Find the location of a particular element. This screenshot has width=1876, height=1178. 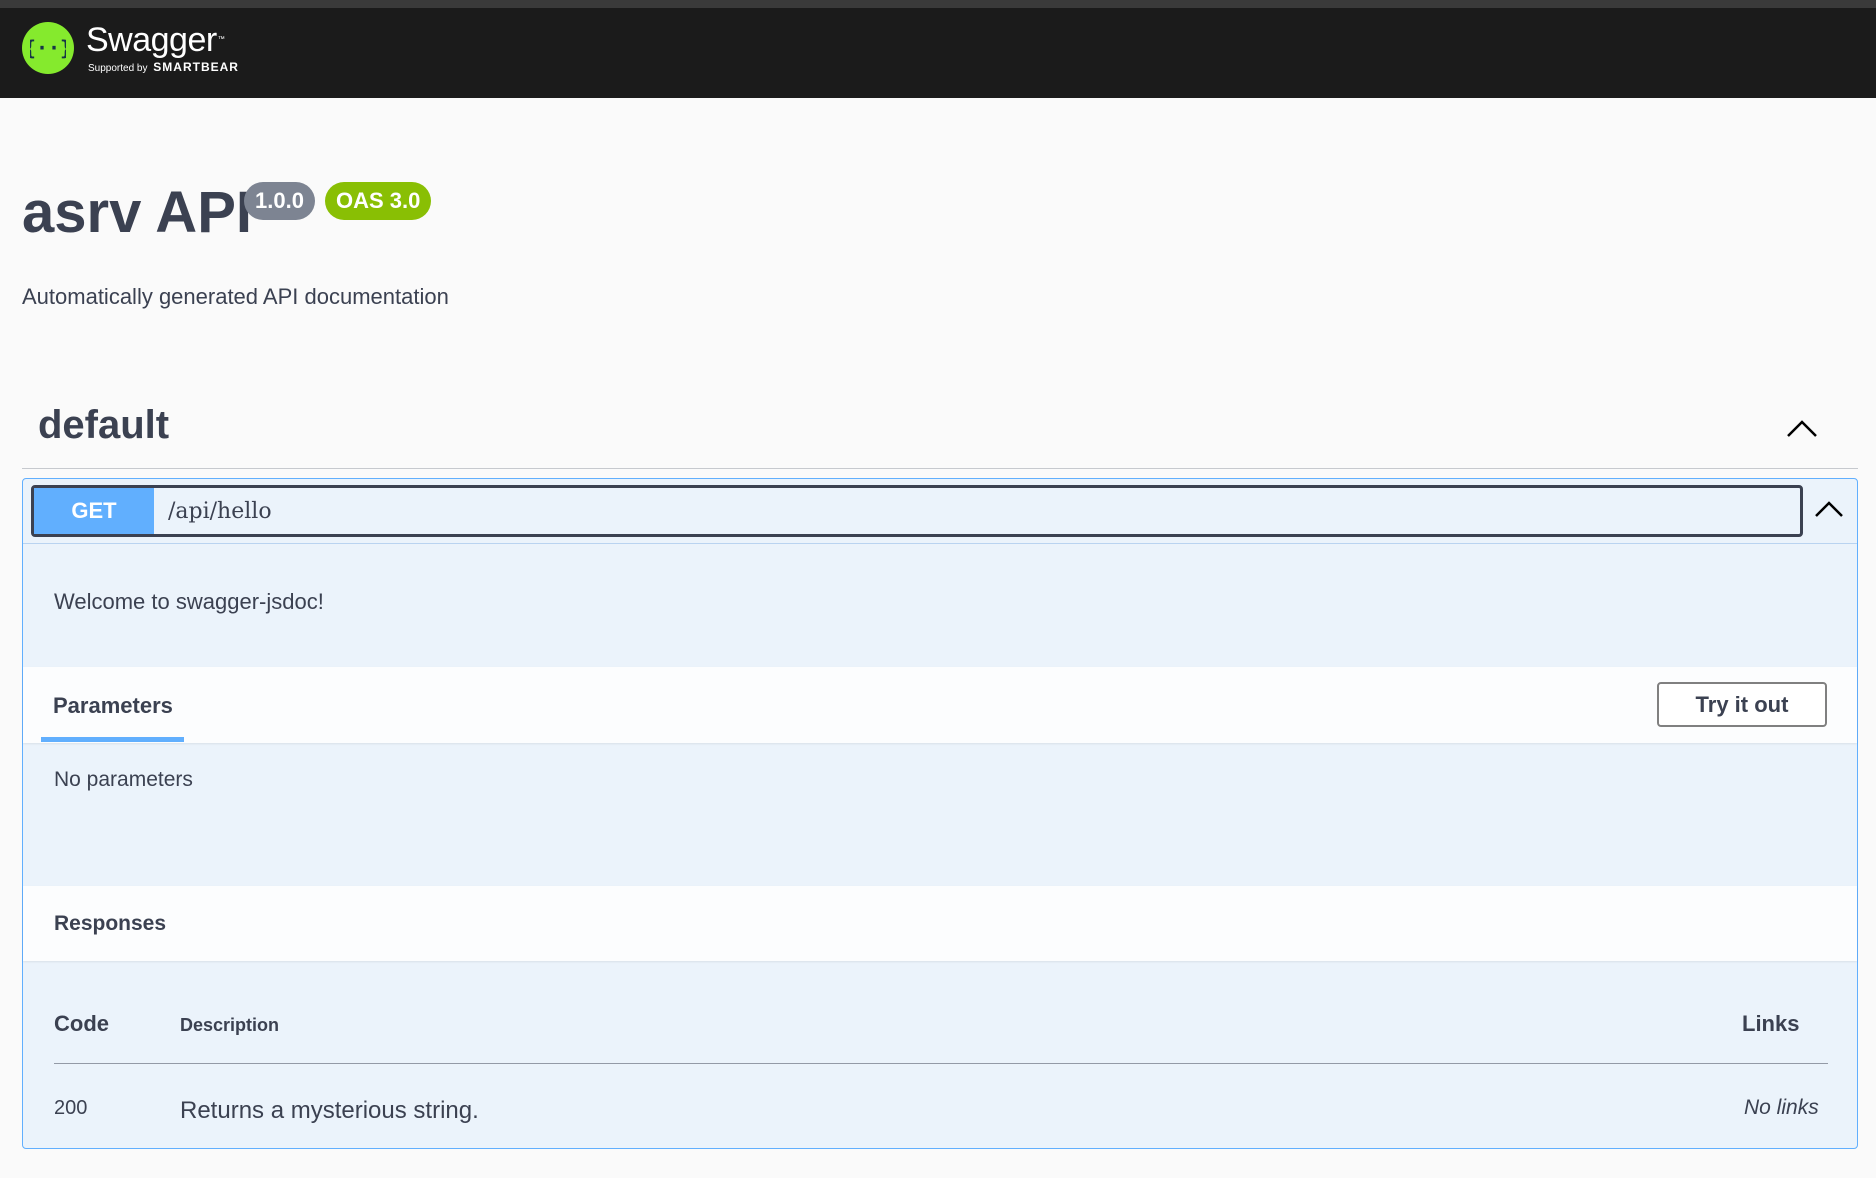

table-header-divider is located at coordinates (941, 1063).